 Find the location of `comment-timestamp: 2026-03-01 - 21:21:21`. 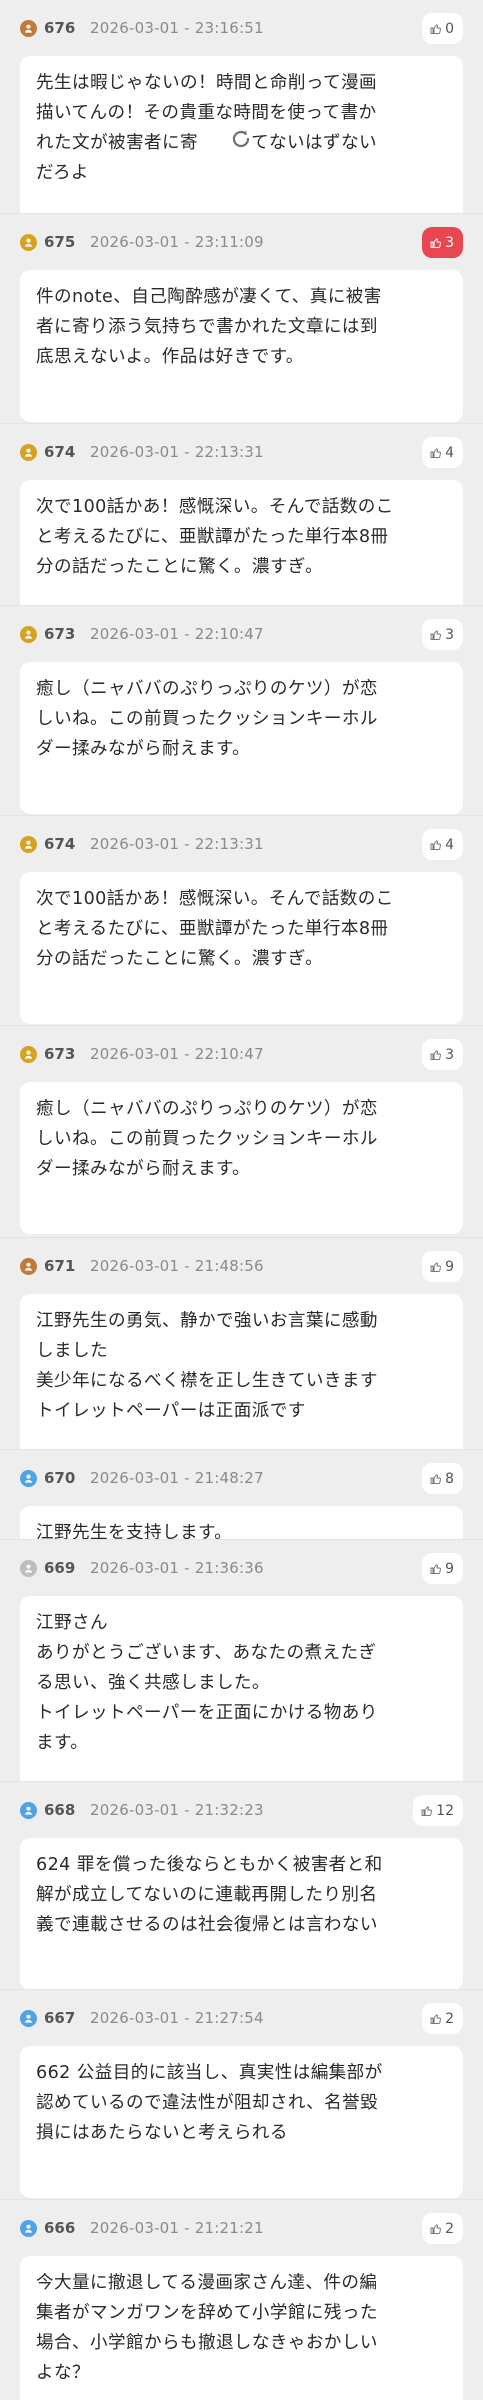

comment-timestamp: 2026-03-01 - 21:21:21 is located at coordinates (177, 2228).